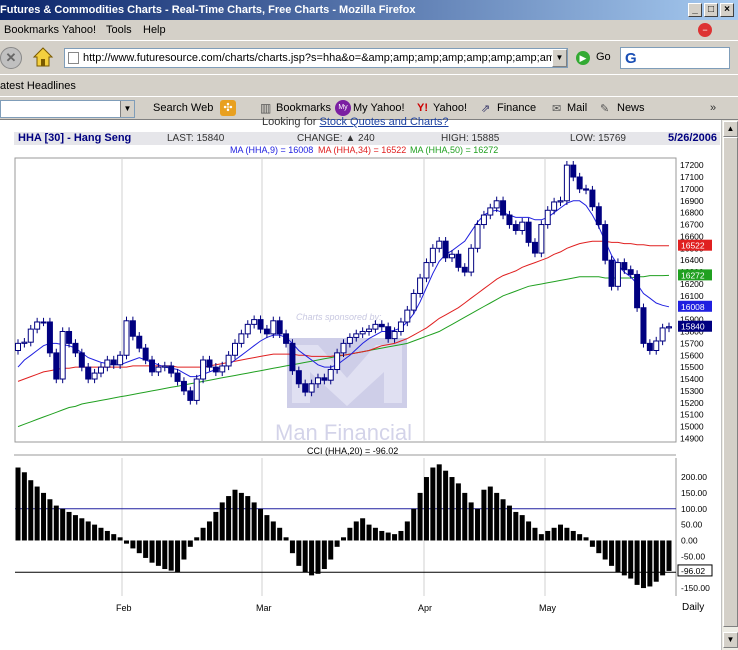  I want to click on cci-tick-label: 50.00, so click(692, 525).